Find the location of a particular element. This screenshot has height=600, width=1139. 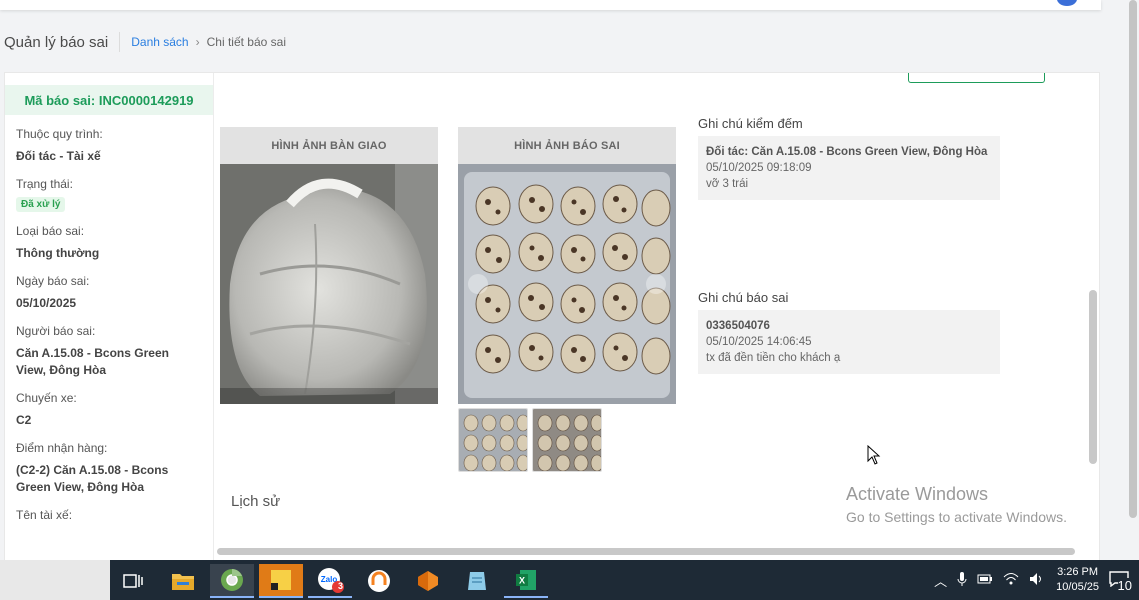

thumbnail-strip is located at coordinates (530, 440).